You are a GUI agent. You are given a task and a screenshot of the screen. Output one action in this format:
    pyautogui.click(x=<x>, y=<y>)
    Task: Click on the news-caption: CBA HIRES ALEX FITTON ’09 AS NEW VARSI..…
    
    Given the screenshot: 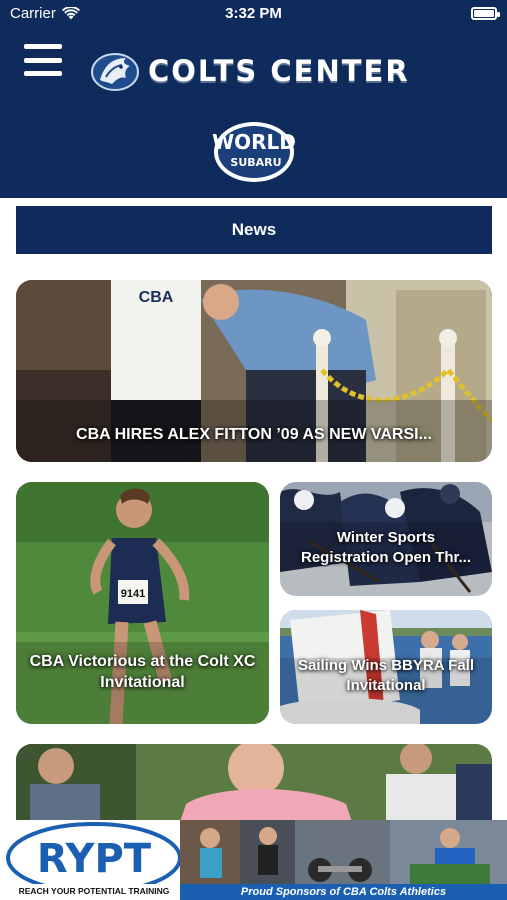 What is the action you would take?
    pyautogui.click(x=254, y=435)
    